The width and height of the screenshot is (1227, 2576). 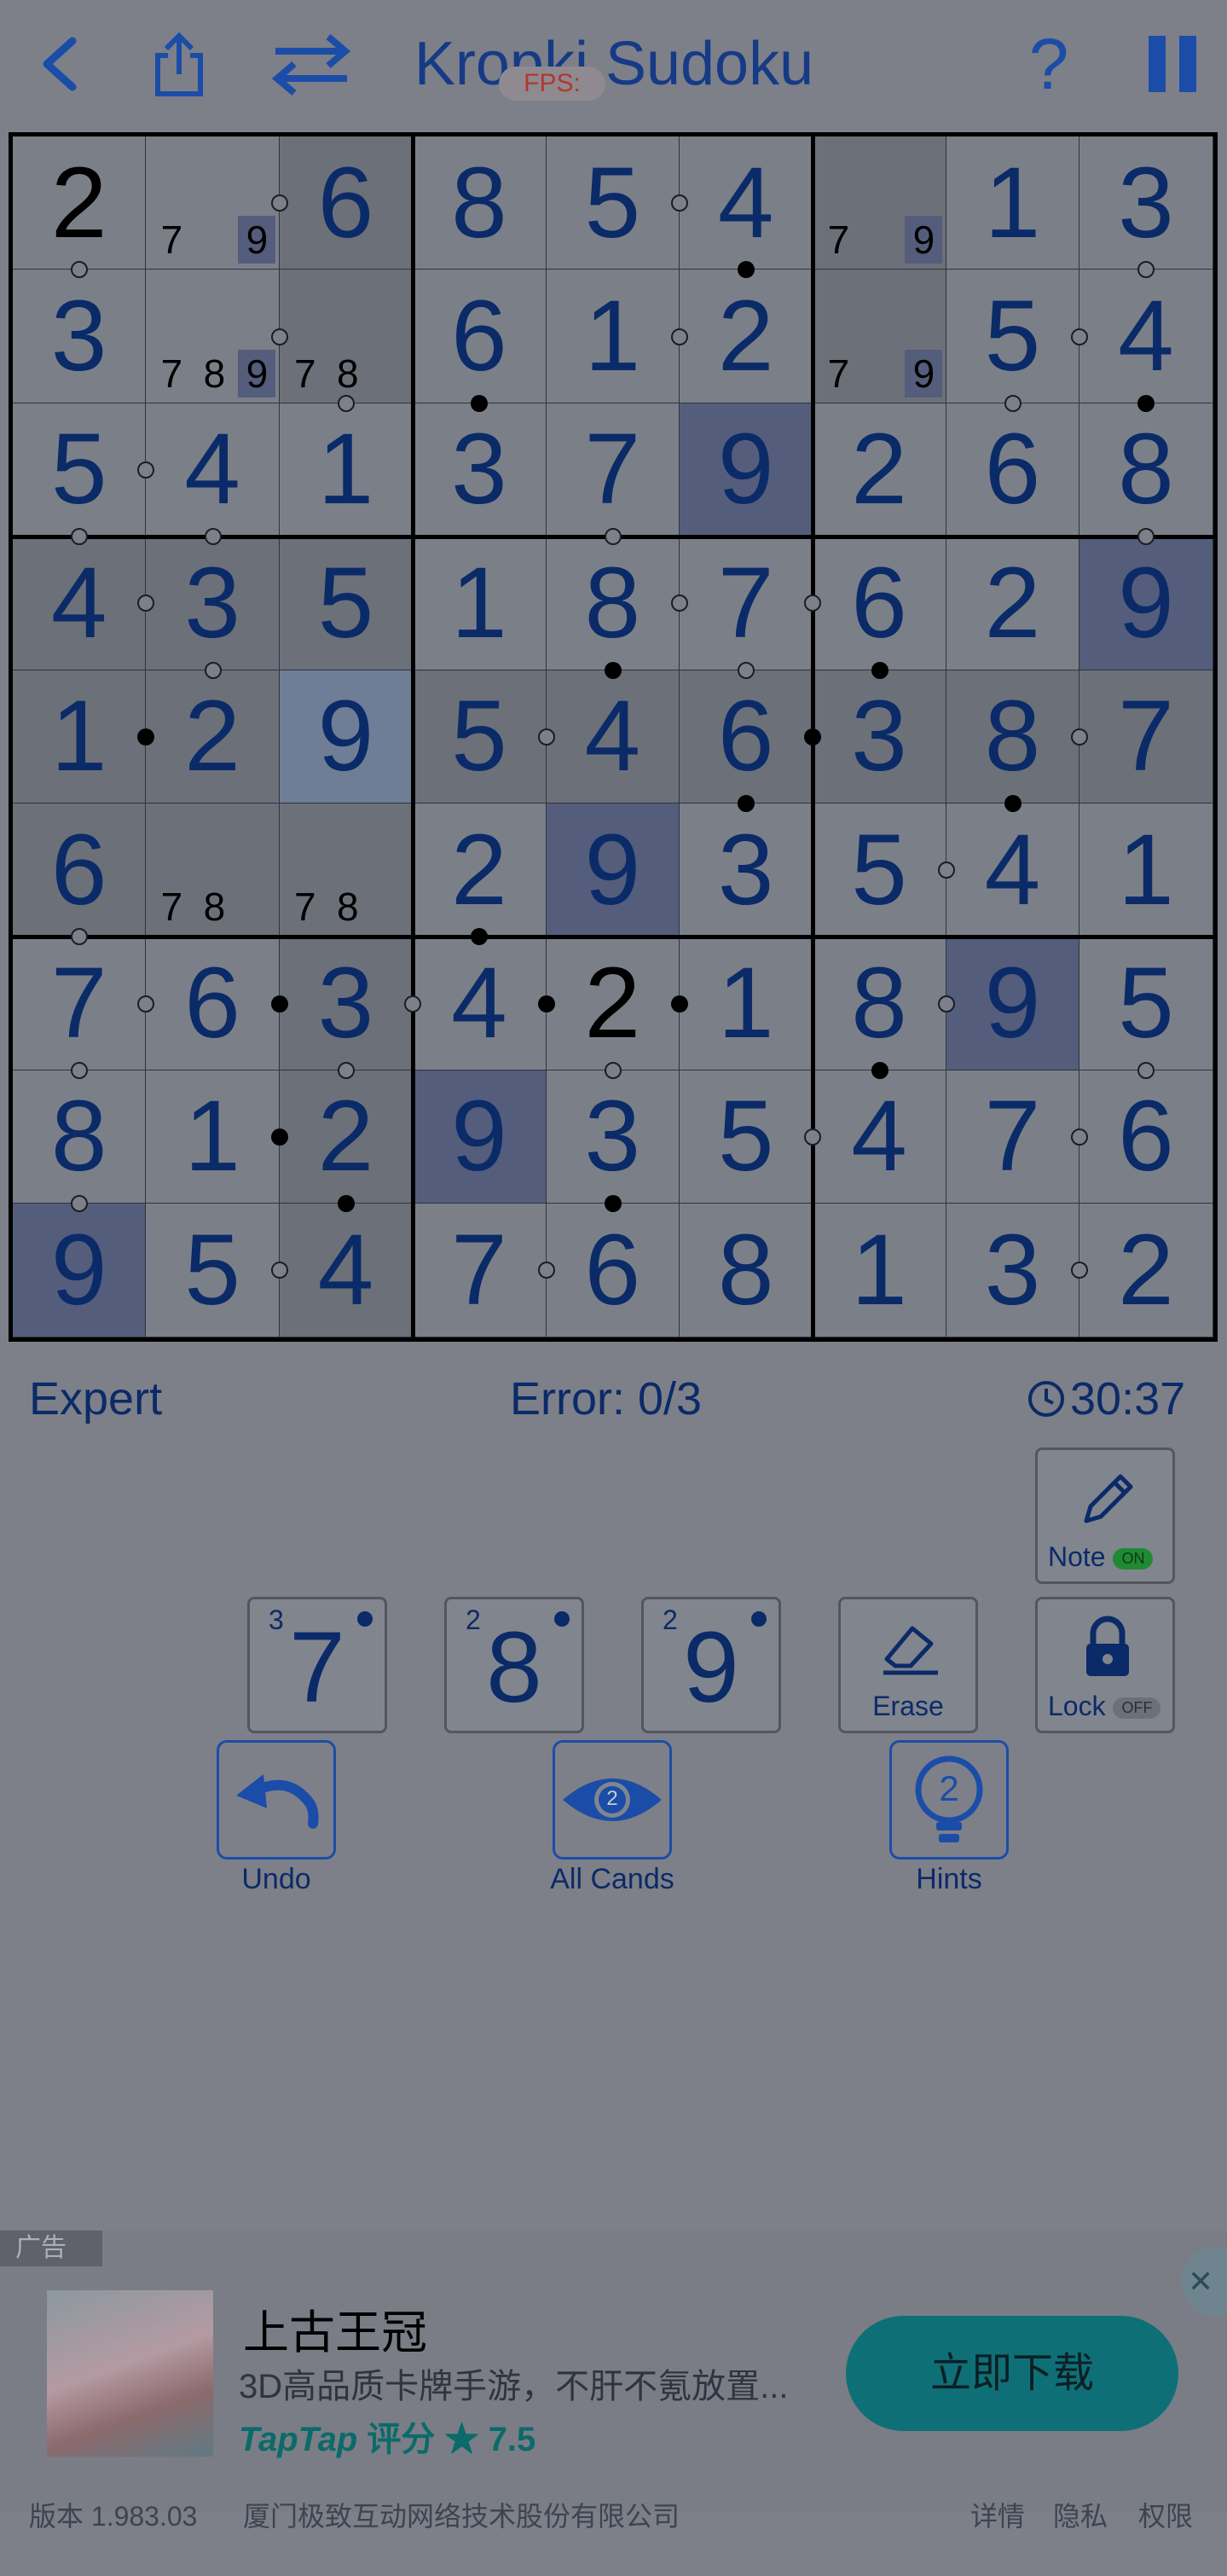 What do you see at coordinates (1049, 64) in the screenshot?
I see `help-button: ?` at bounding box center [1049, 64].